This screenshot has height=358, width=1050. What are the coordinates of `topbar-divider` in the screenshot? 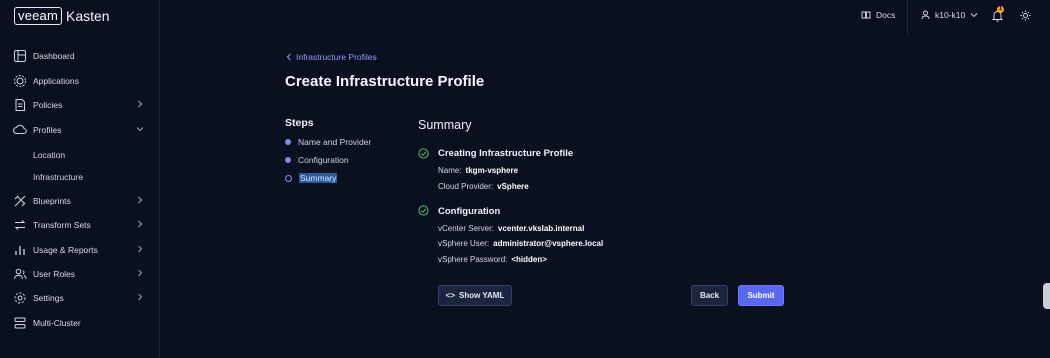 It's located at (907, 17).